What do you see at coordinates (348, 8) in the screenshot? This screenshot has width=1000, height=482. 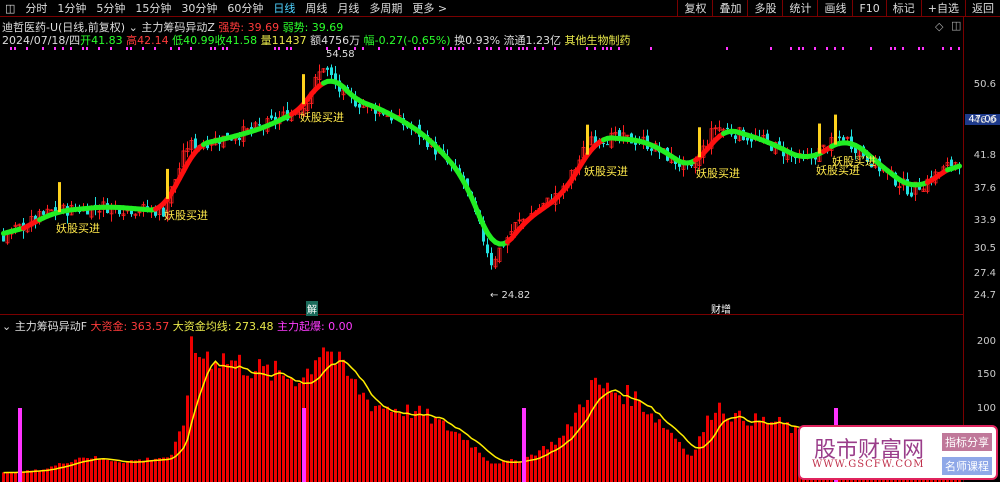 I see `tab-period-8: 月线` at bounding box center [348, 8].